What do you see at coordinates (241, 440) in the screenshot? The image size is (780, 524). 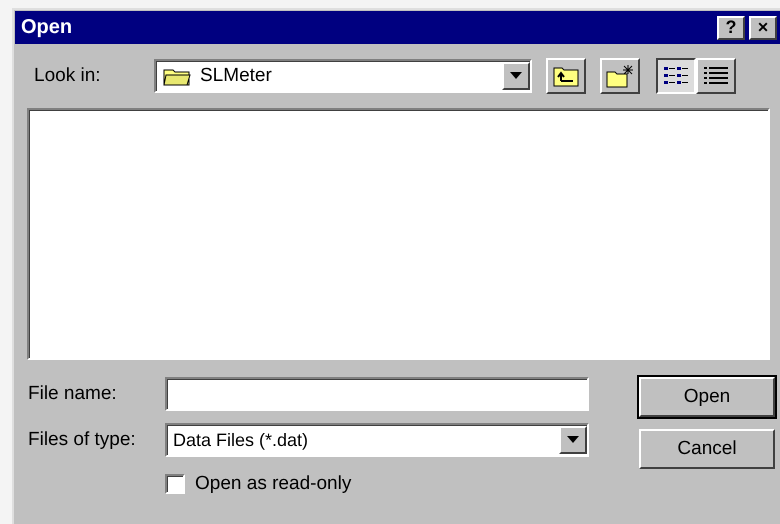 I see `files-of-type-value: Data Files (*.dat)` at bounding box center [241, 440].